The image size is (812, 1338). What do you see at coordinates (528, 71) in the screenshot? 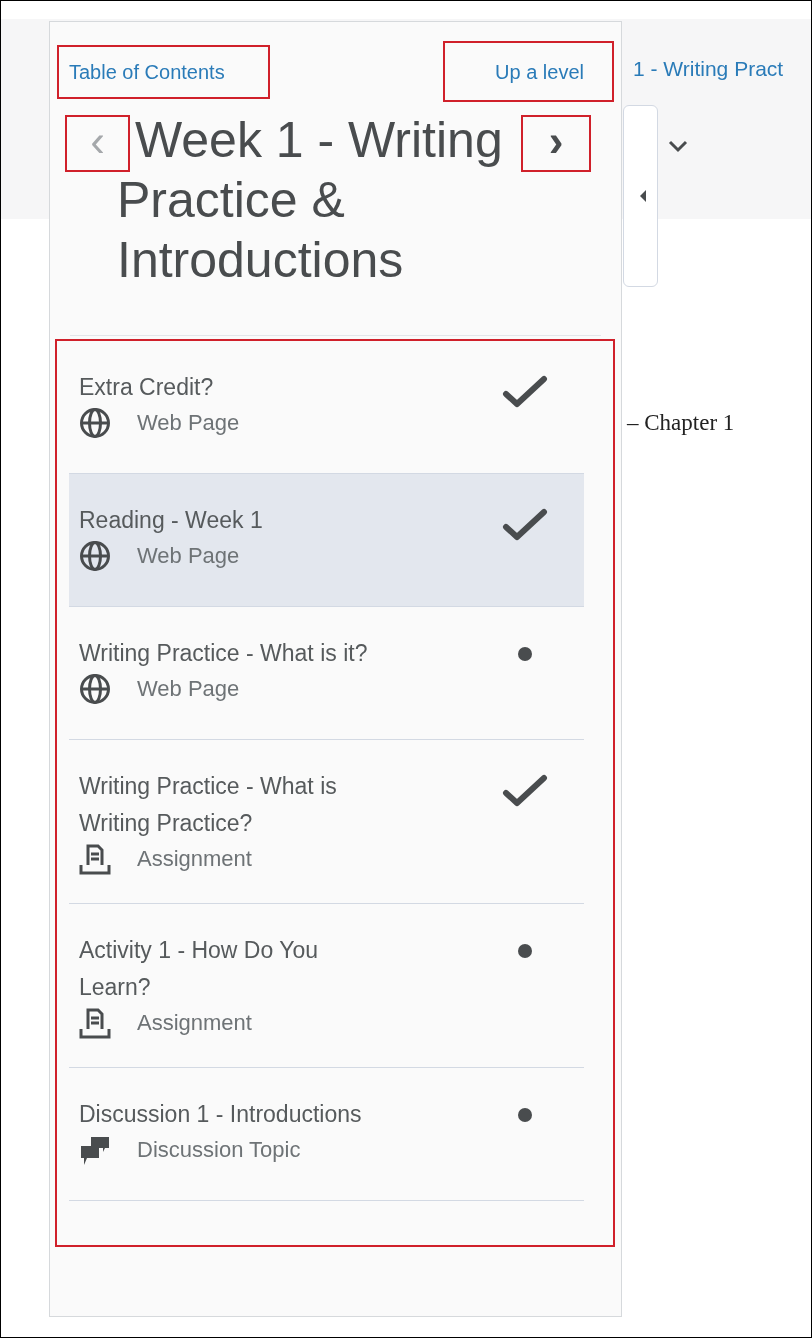
I see `up-a-level-link: Up a level` at bounding box center [528, 71].